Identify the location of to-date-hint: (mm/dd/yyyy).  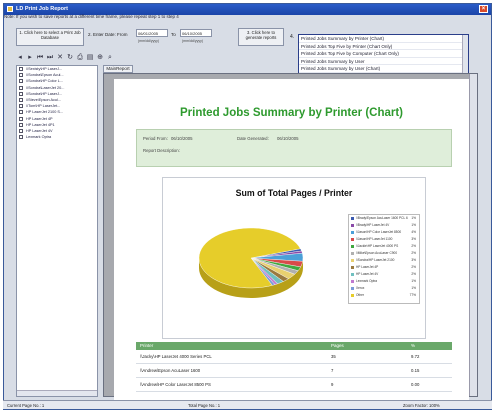
(192, 41).